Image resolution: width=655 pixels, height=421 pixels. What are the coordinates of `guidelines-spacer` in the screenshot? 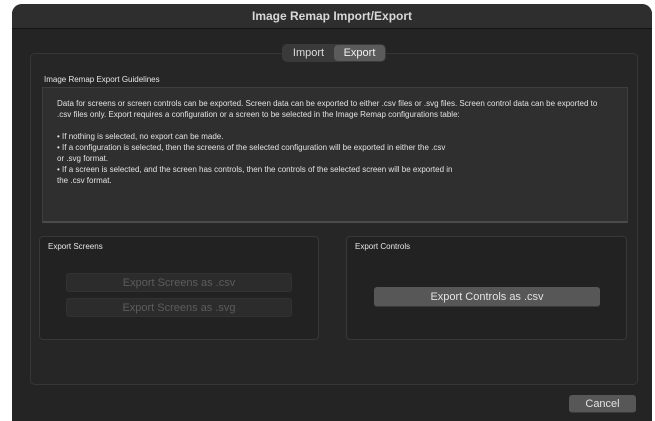 It's located at (335, 125).